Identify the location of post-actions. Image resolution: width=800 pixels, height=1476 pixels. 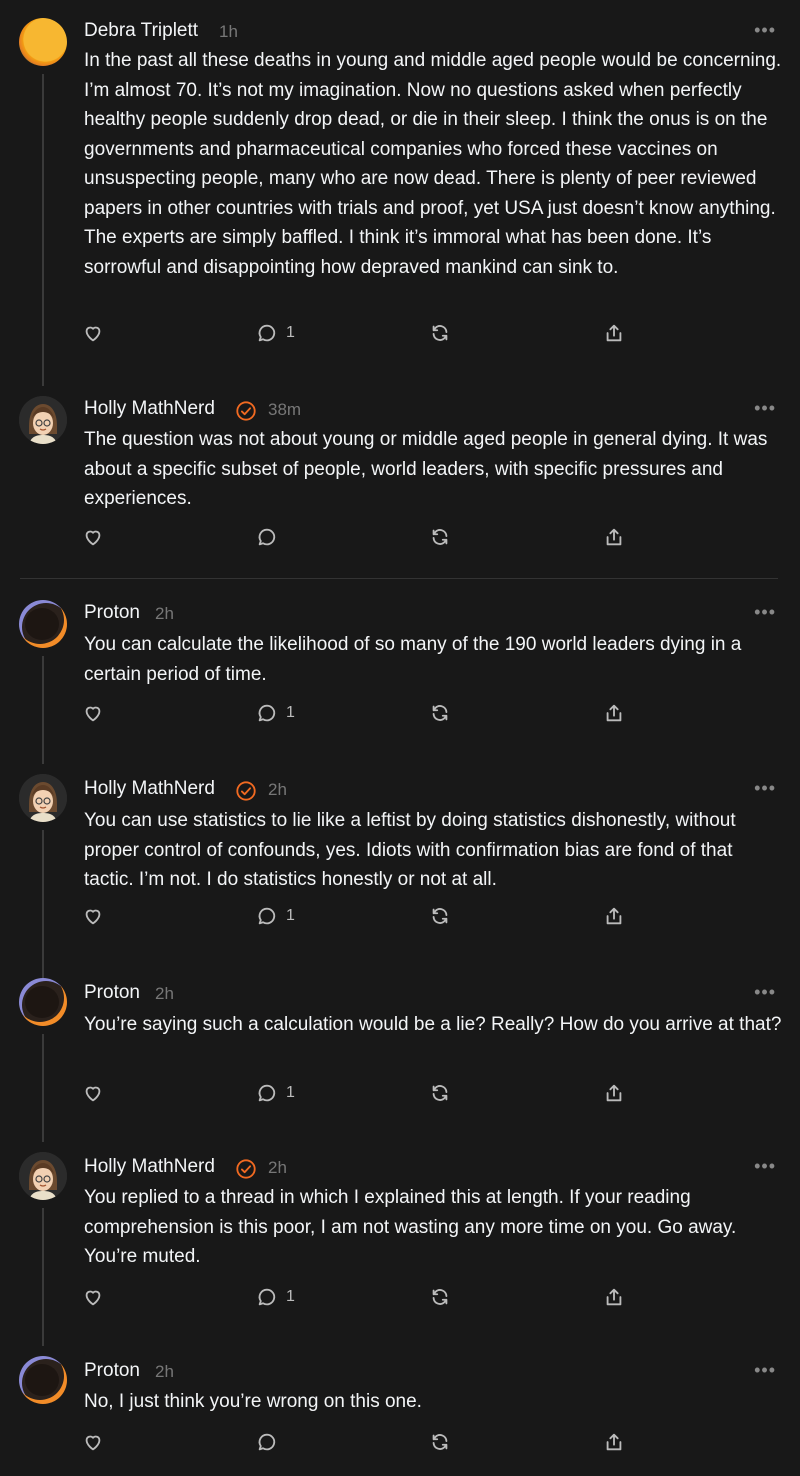
(400, 541).